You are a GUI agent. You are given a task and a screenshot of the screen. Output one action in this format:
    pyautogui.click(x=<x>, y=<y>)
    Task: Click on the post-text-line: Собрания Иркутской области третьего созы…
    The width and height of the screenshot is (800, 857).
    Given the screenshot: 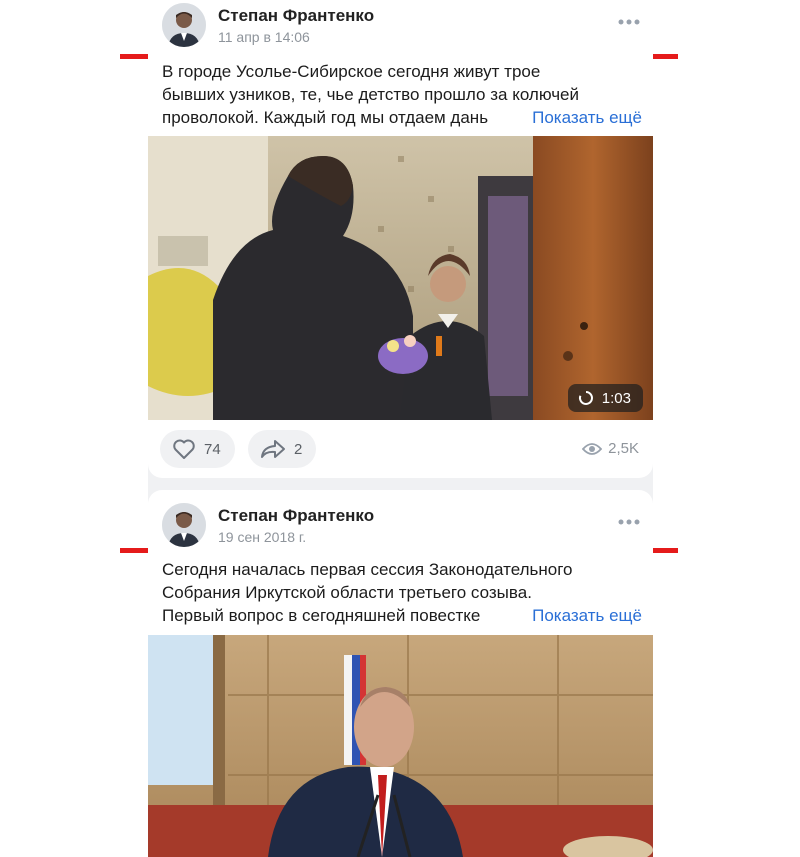 What is the action you would take?
    pyautogui.click(x=347, y=592)
    